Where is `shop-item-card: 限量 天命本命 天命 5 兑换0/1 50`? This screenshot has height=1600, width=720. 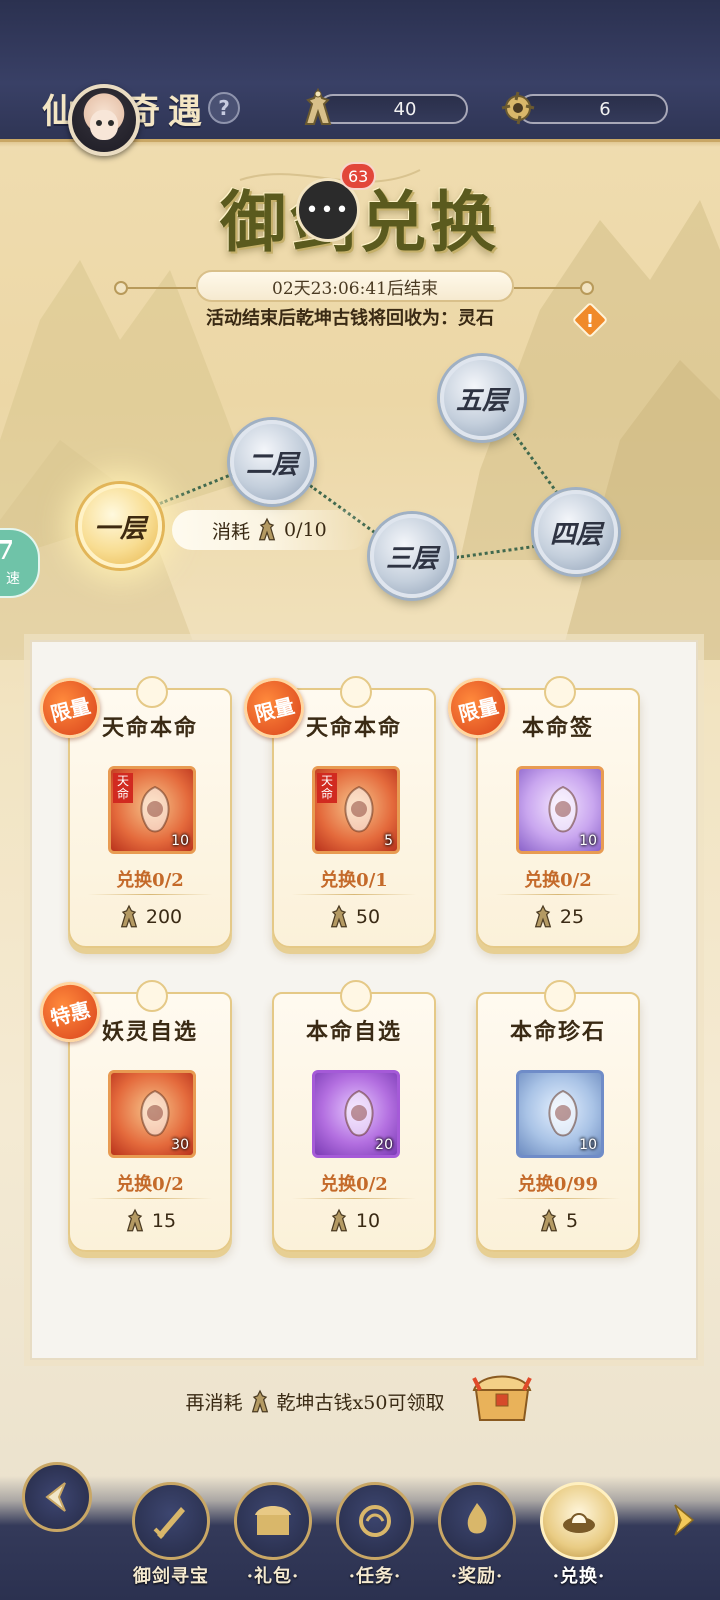 shop-item-card: 限量 天命本命 天命 5 兑换0/1 50 is located at coordinates (336, 809).